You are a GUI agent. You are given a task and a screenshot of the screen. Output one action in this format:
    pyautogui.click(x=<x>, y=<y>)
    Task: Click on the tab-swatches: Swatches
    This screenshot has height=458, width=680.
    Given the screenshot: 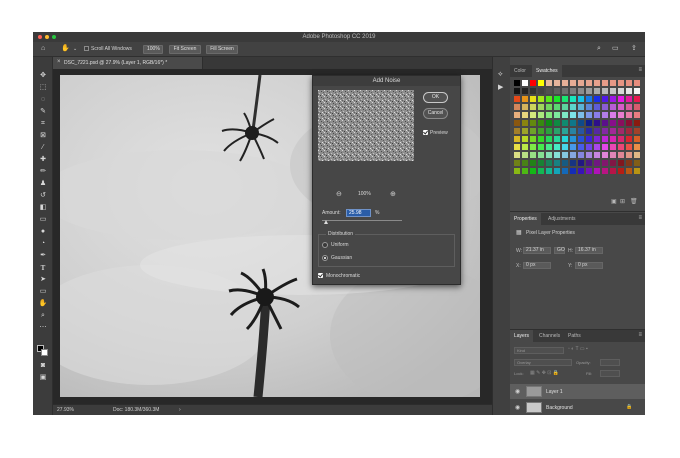 What is the action you would take?
    pyautogui.click(x=547, y=71)
    